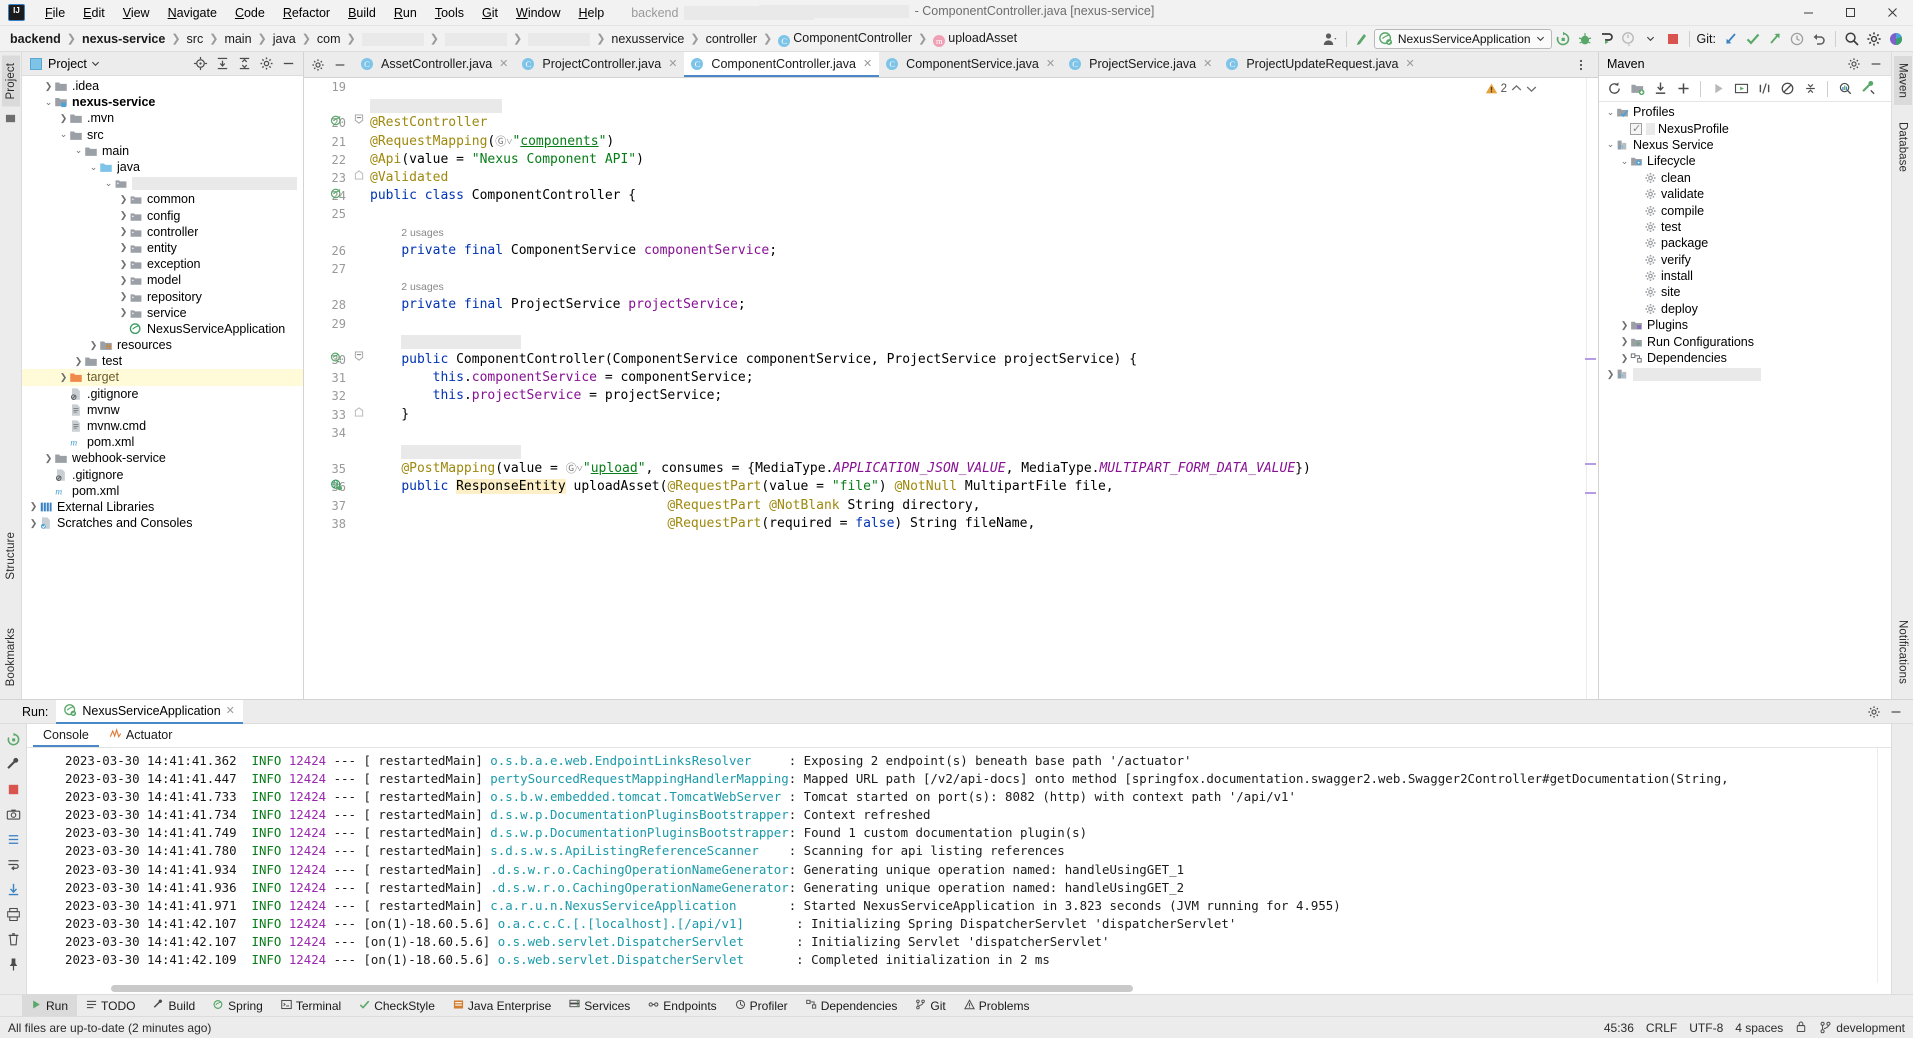  Describe the element at coordinates (149, 711) in the screenshot. I see `run-tab-nexusserviceapplication: NexusServiceApplication ✕` at that location.